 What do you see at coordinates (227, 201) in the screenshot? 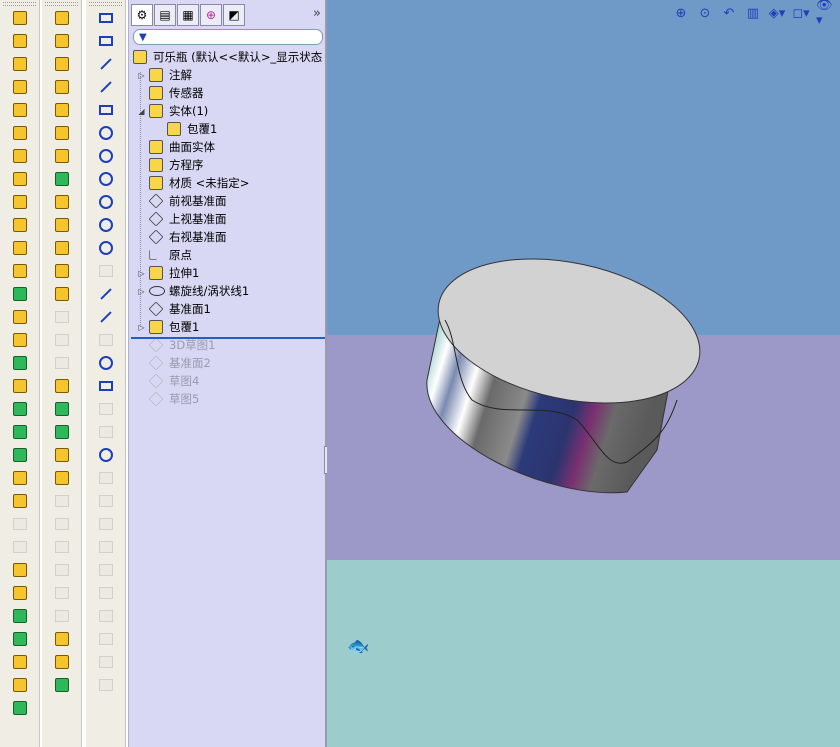
I see `tree-item-8: 前视基准面` at bounding box center [227, 201].